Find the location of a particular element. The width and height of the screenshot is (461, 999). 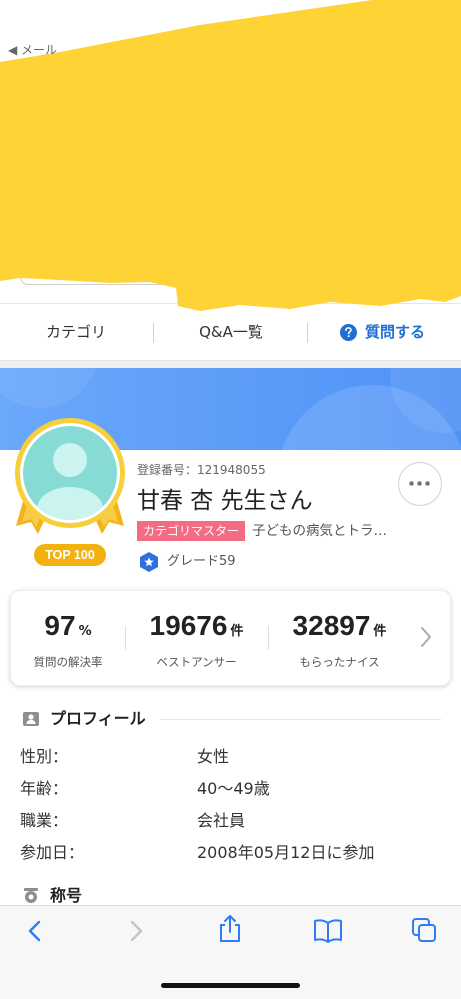

stat-nice-received: 32897 件 もらったナイス is located at coordinates (339, 639).